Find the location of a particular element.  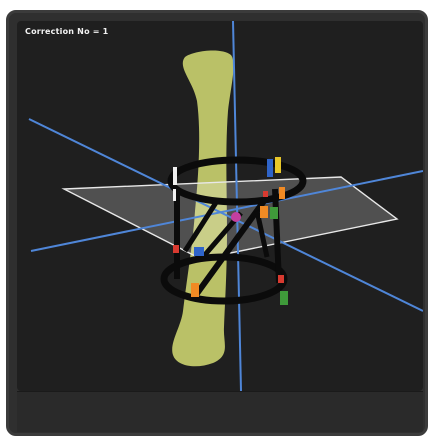

bottom-toolbar is located at coordinates (220, 411).